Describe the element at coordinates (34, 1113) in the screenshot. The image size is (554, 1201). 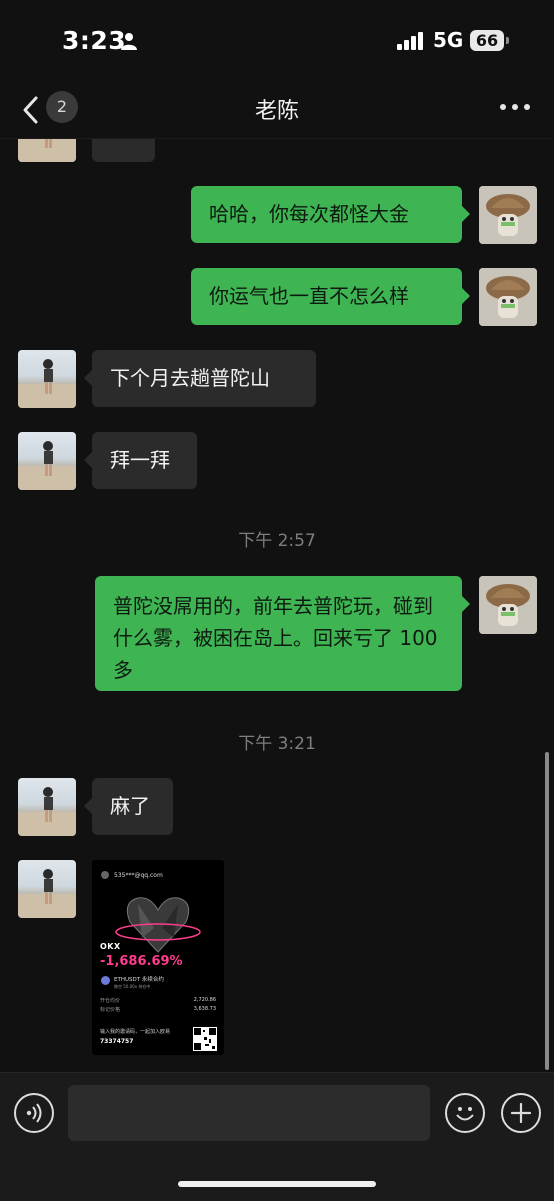
I see `voice-icon` at that location.